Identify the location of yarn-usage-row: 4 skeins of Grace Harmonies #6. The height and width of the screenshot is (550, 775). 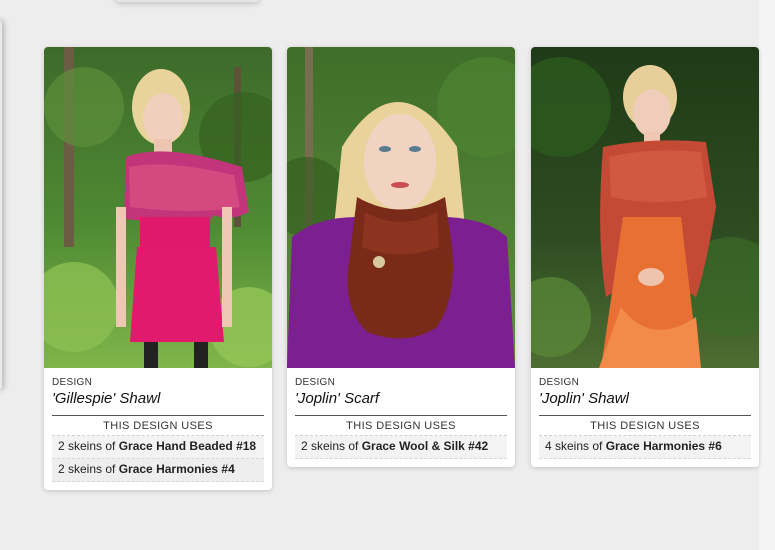
(645, 447).